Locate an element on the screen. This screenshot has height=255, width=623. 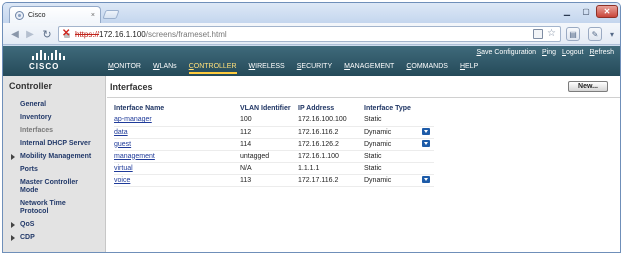
browser-titlebar: Cisco × ▁ ▢ ✕ is located at coordinates (311, 13).